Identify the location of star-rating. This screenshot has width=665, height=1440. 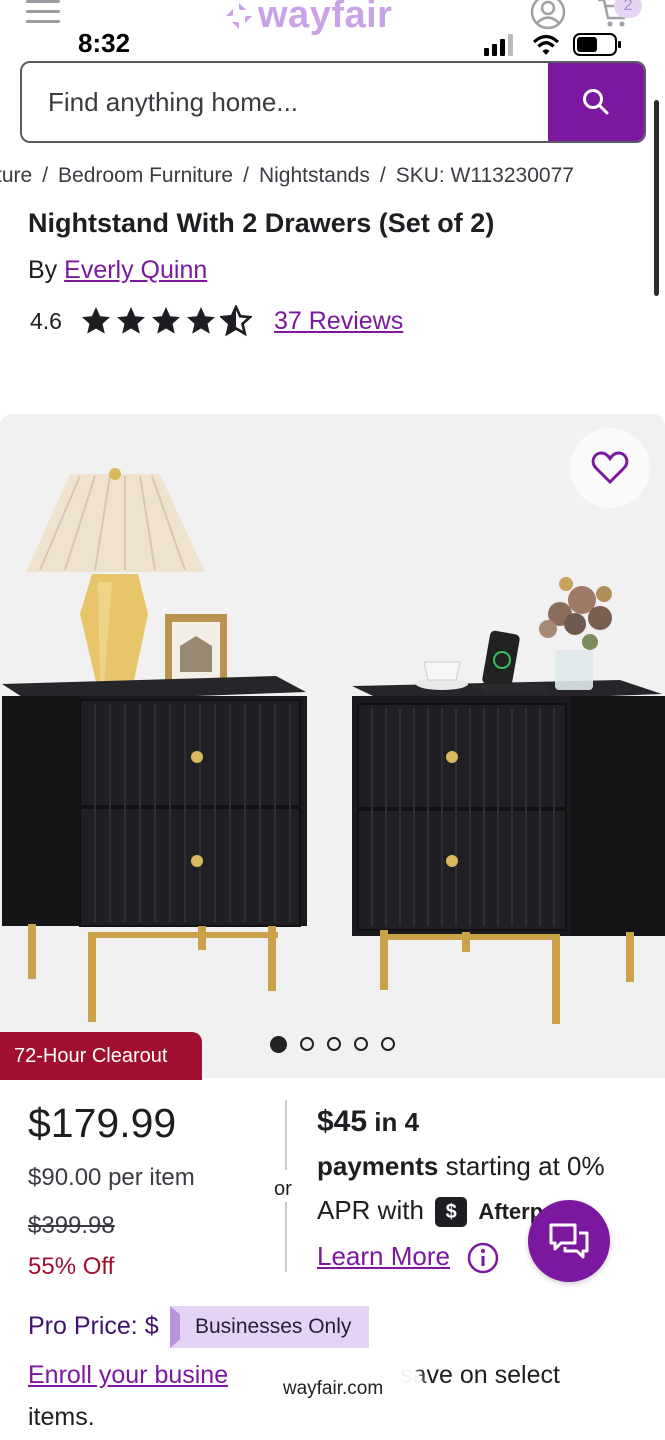
(166, 321).